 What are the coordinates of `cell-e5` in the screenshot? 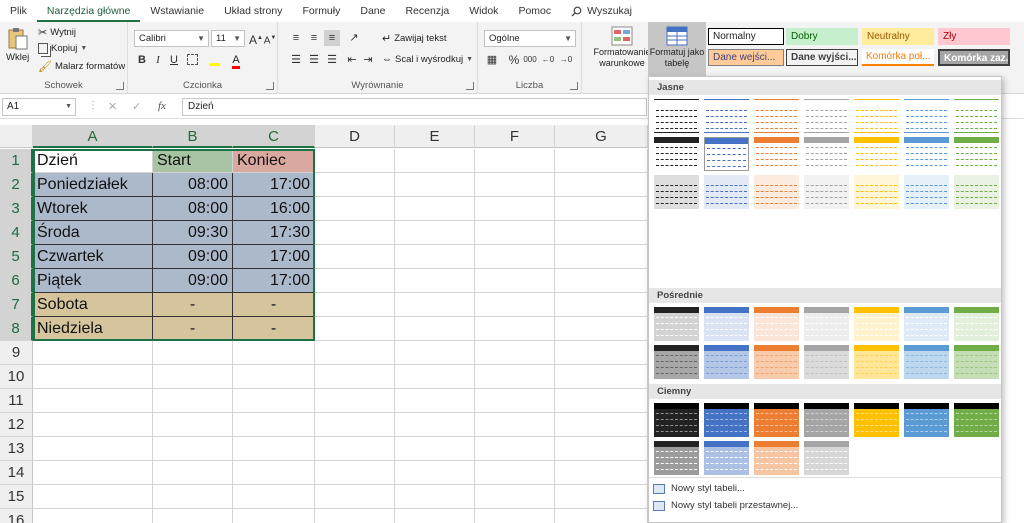 It's located at (435, 257).